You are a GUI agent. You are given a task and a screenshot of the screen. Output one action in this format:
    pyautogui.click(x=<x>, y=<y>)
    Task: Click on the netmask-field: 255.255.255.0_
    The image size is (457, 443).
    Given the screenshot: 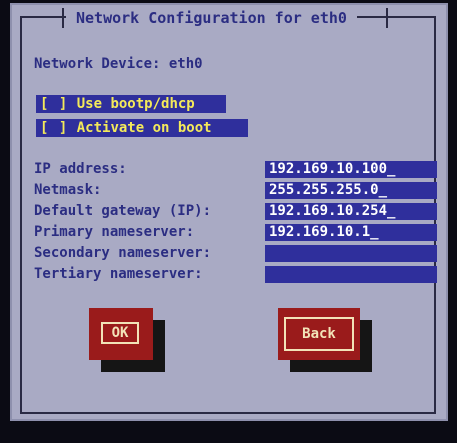 What is the action you would take?
    pyautogui.click(x=351, y=190)
    